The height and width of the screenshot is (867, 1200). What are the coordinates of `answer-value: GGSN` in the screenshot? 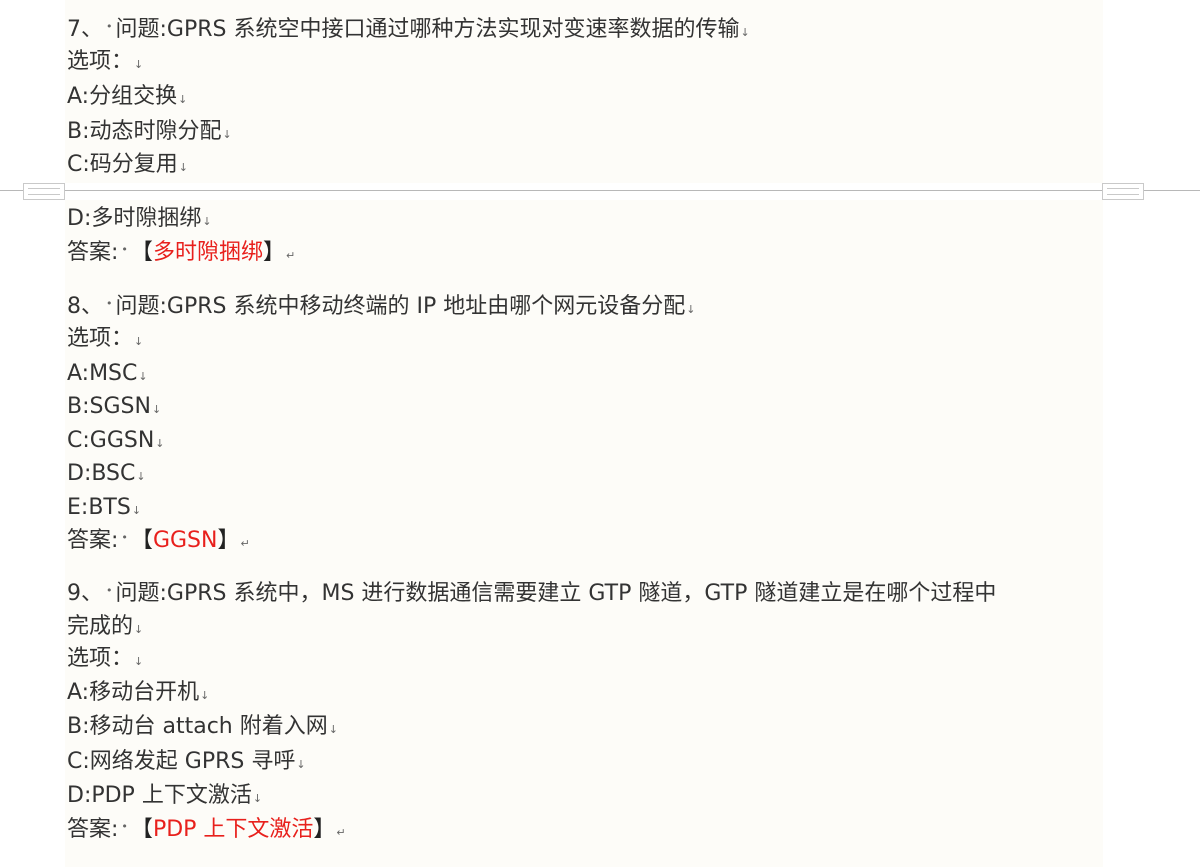 It's located at (185, 540).